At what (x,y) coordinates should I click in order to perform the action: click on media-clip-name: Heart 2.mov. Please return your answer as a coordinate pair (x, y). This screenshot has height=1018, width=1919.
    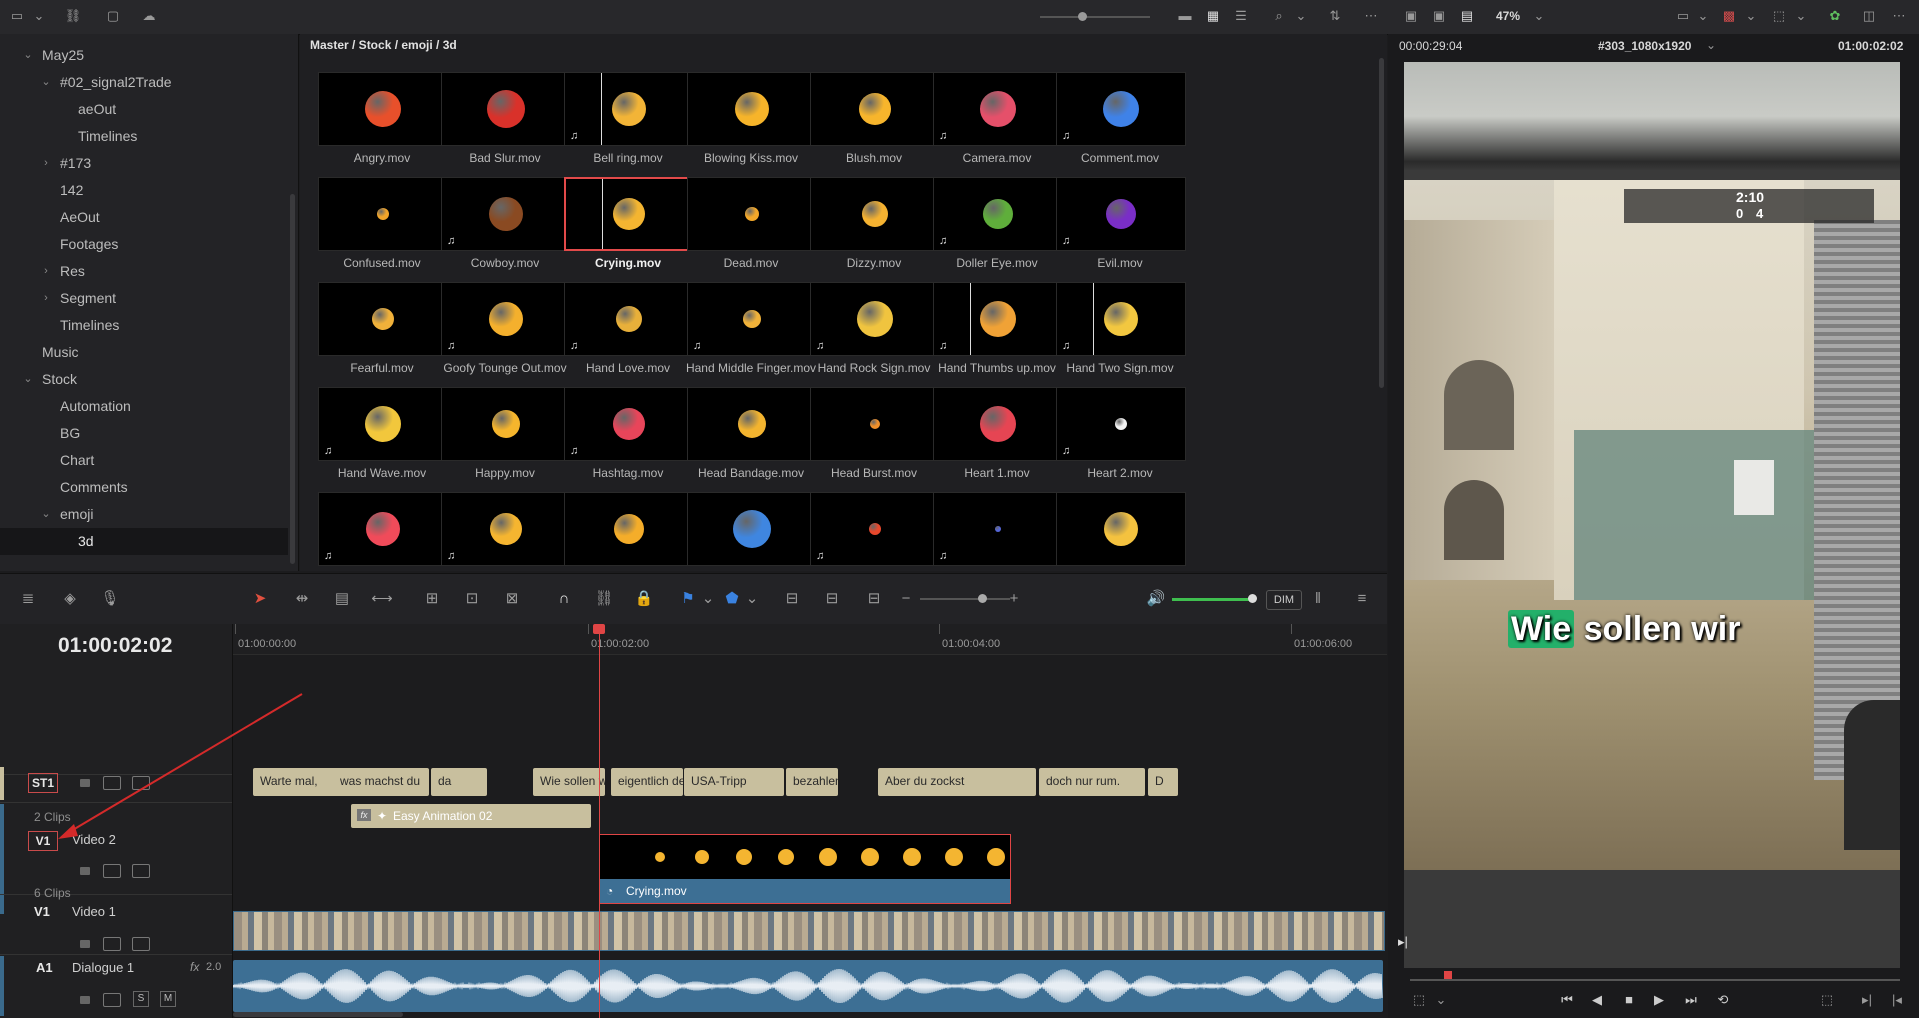
    Looking at the image, I should click on (1120, 473).